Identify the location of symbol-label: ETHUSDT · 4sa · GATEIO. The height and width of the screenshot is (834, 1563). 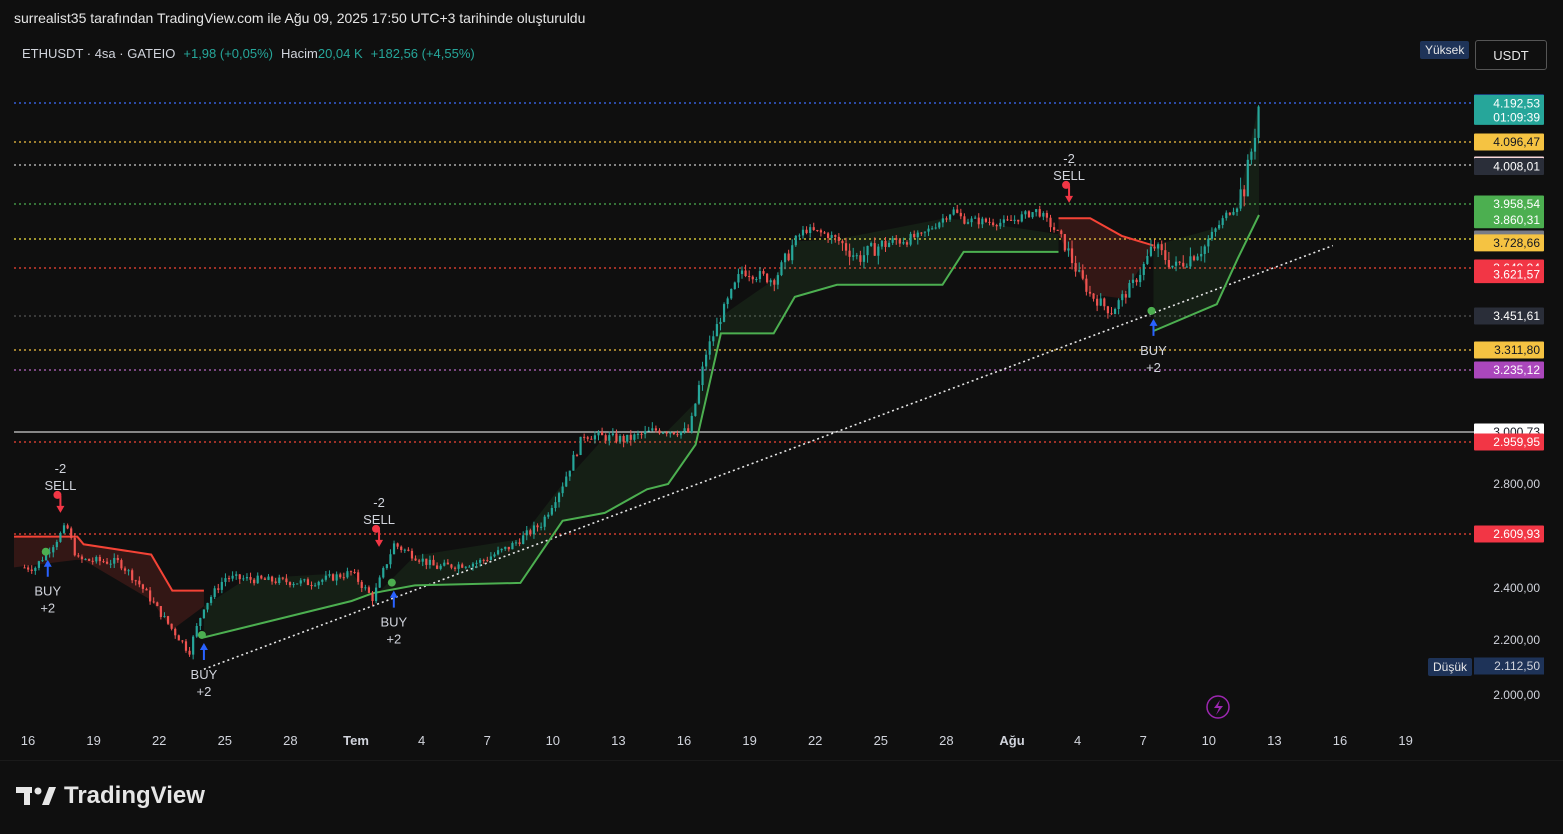
(98, 53).